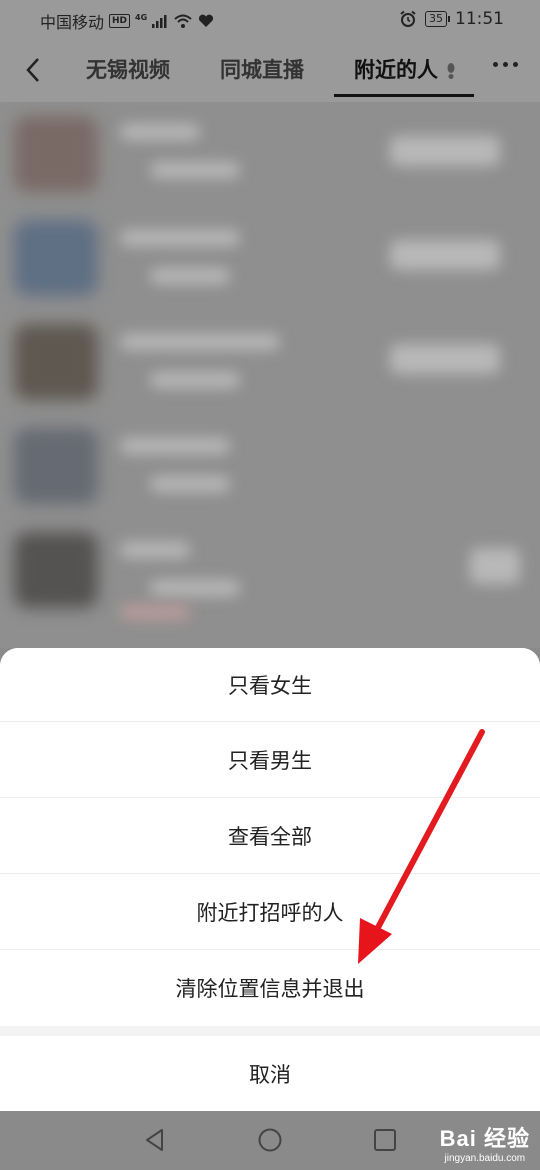  I want to click on carrier-label: 中国移动, so click(72, 22).